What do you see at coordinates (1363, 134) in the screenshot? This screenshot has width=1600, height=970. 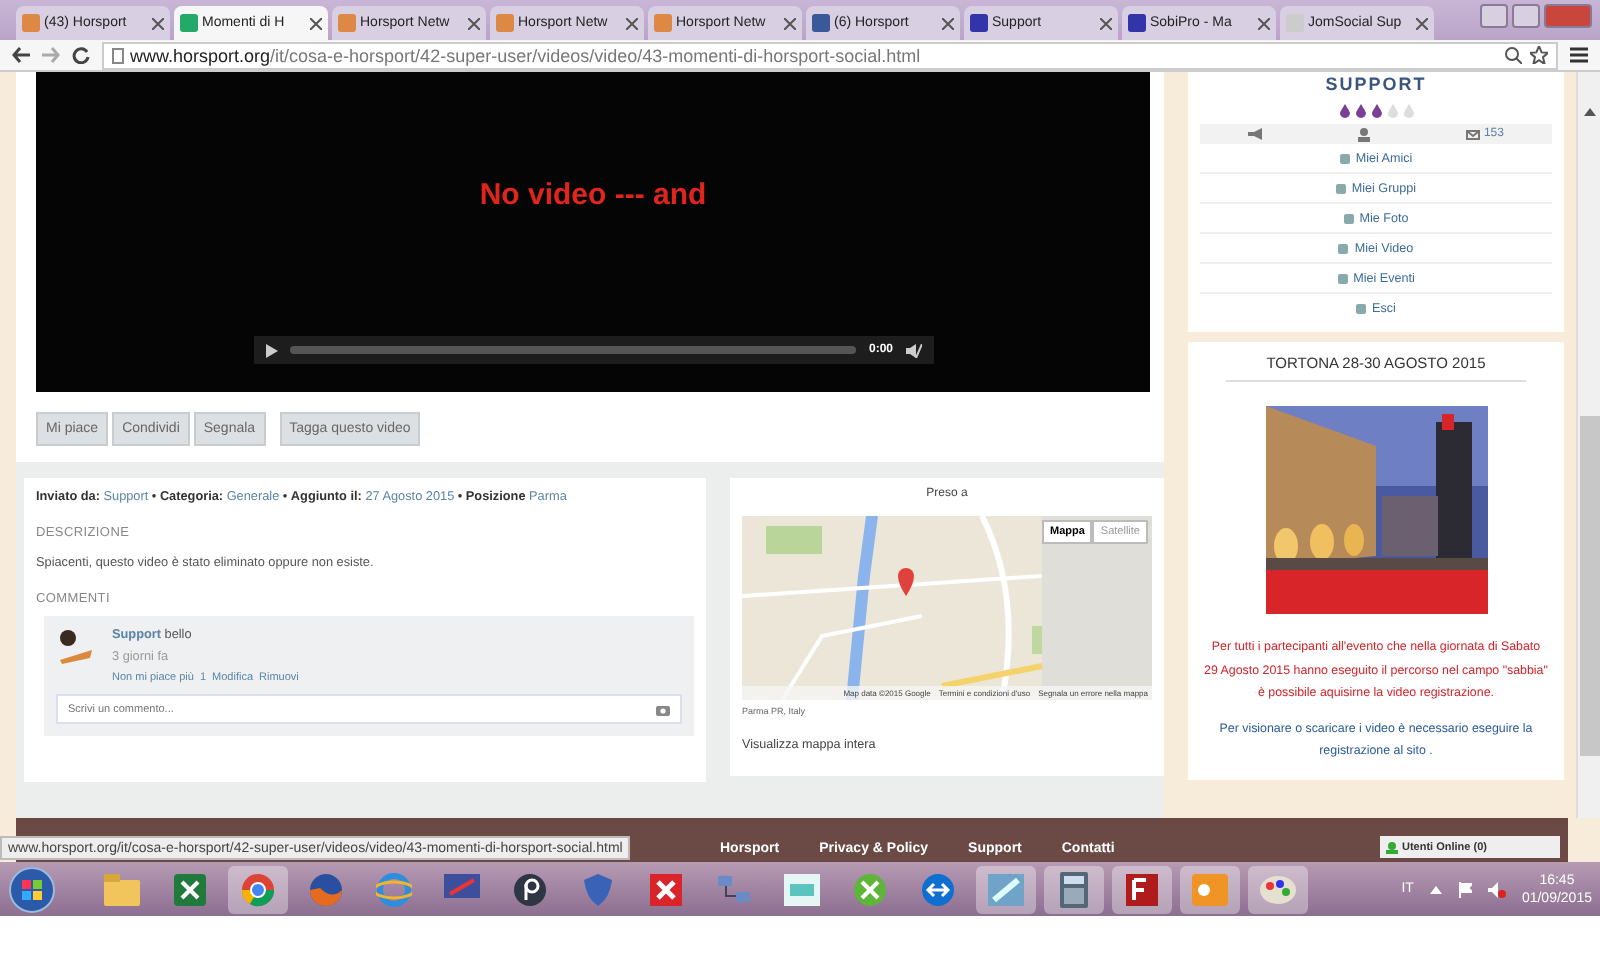 I see `user-icon` at bounding box center [1363, 134].